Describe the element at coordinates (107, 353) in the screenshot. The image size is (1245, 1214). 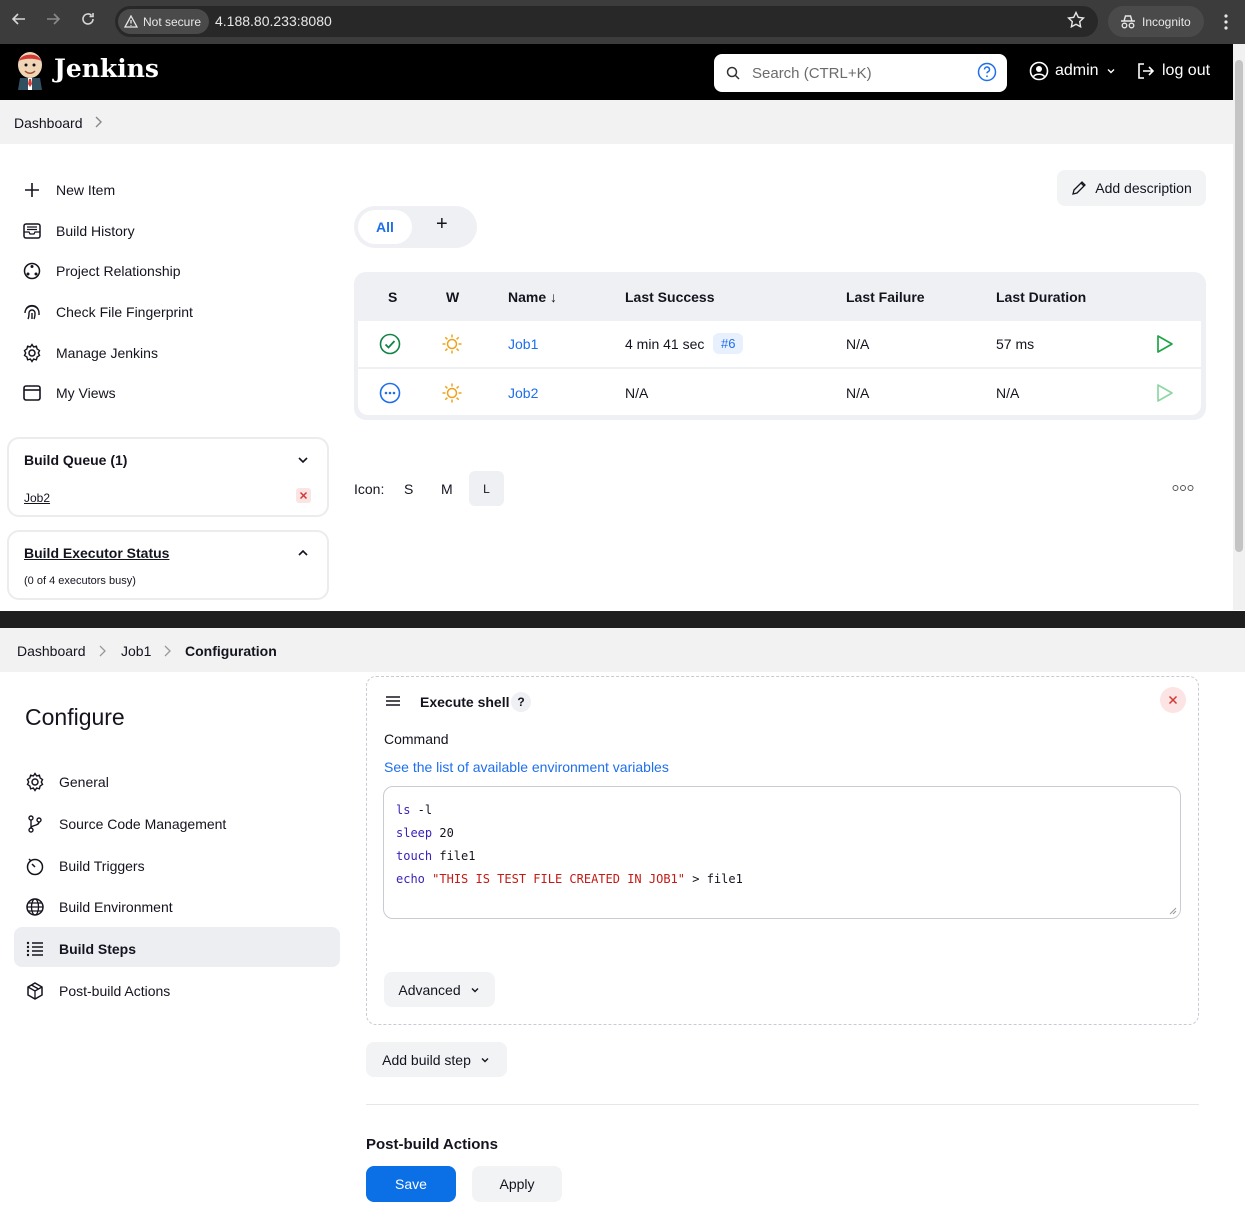
I see `task-label: Manage Jenkins` at that location.